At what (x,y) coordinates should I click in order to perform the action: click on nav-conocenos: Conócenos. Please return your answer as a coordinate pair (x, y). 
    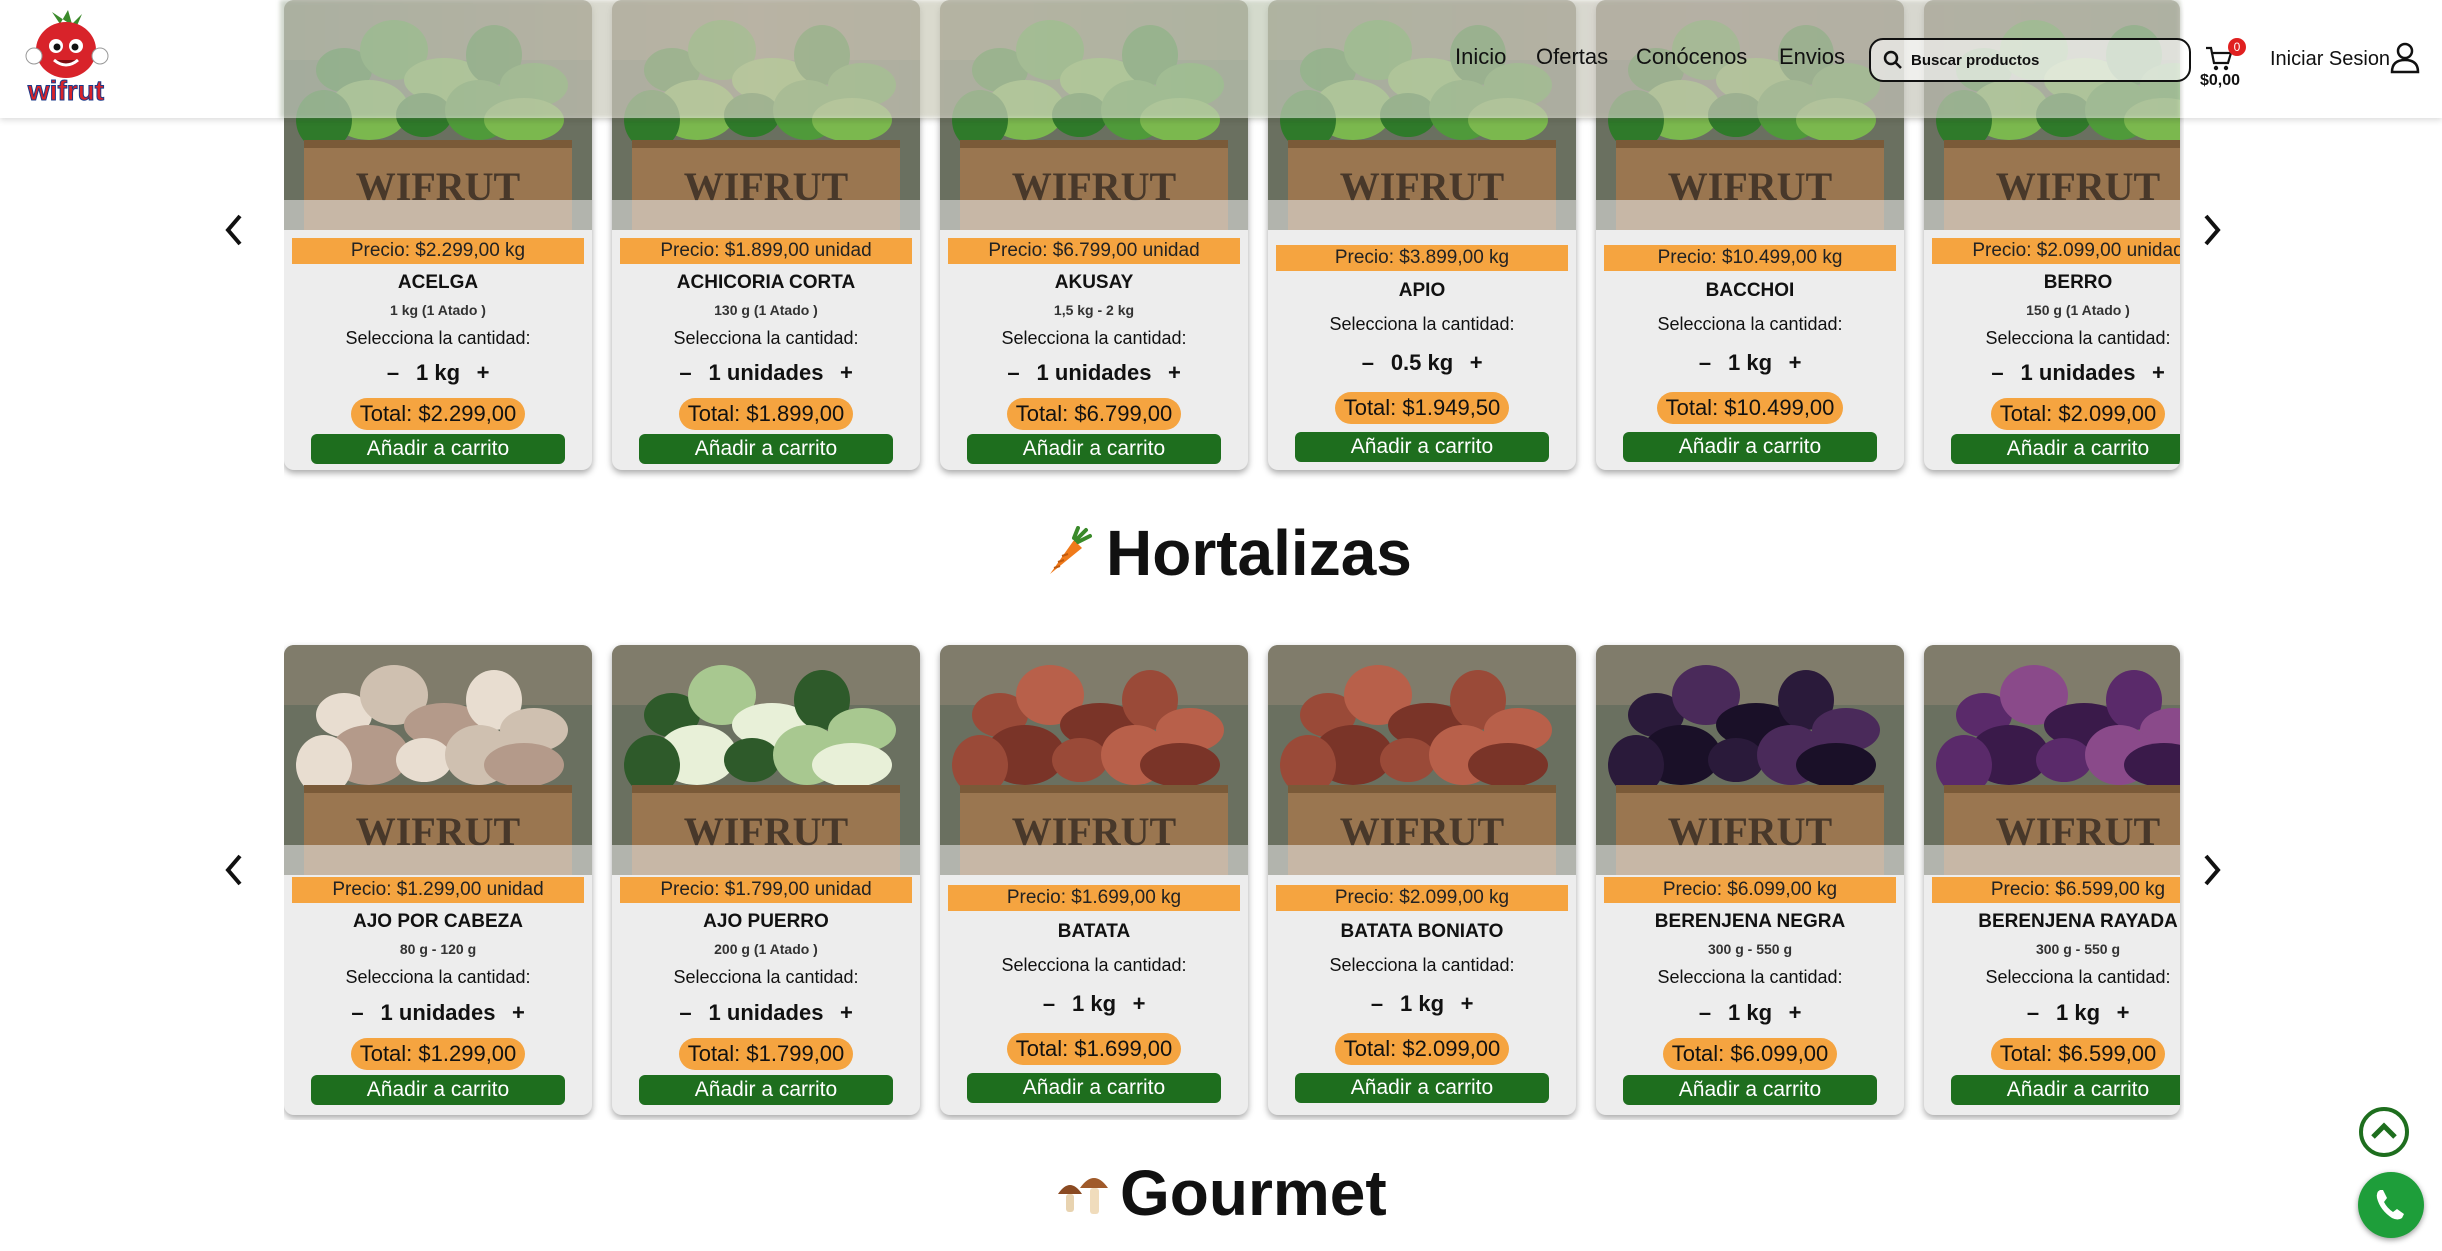
    Looking at the image, I should click on (1691, 57).